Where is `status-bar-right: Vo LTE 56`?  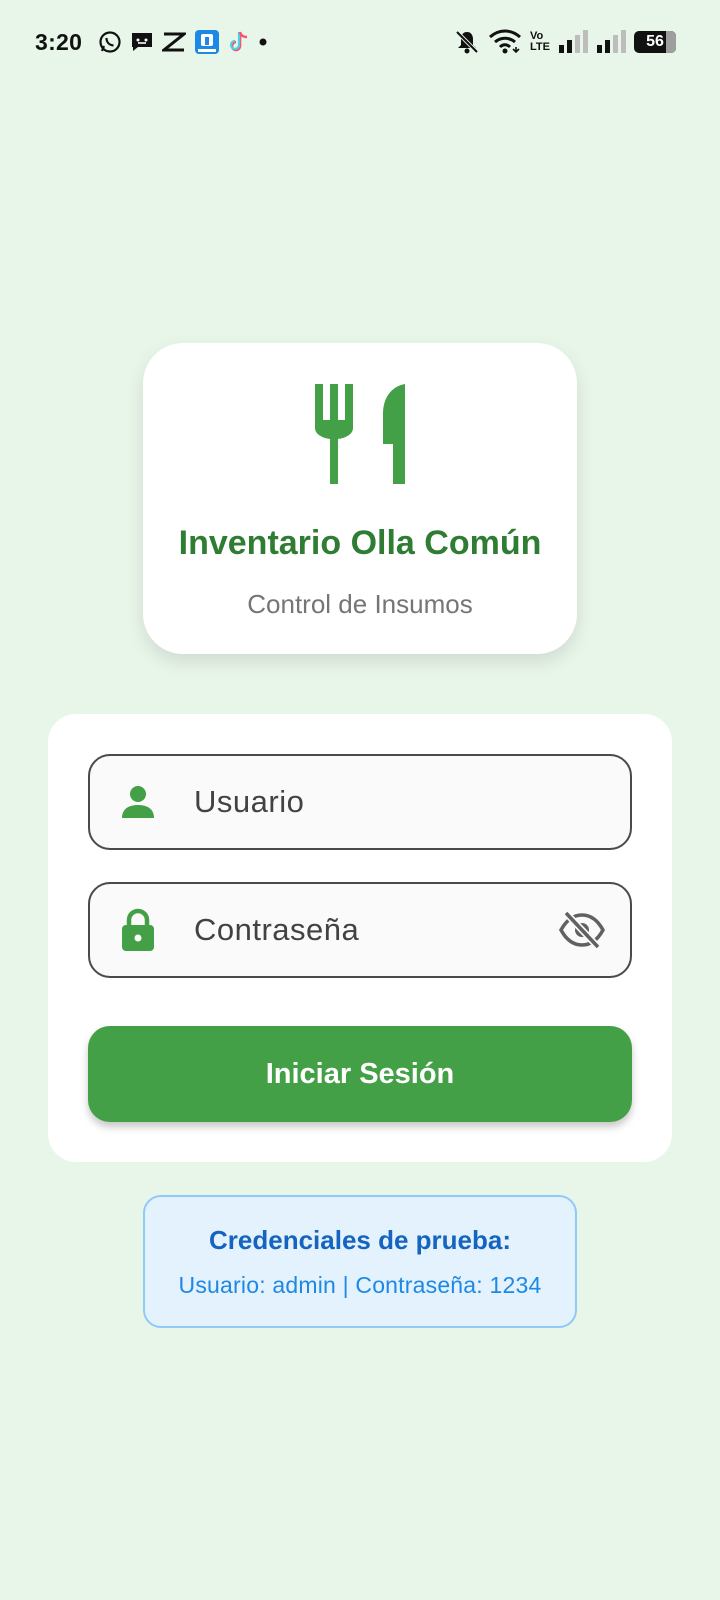
status-bar-right: Vo LTE 56 is located at coordinates (569, 42).